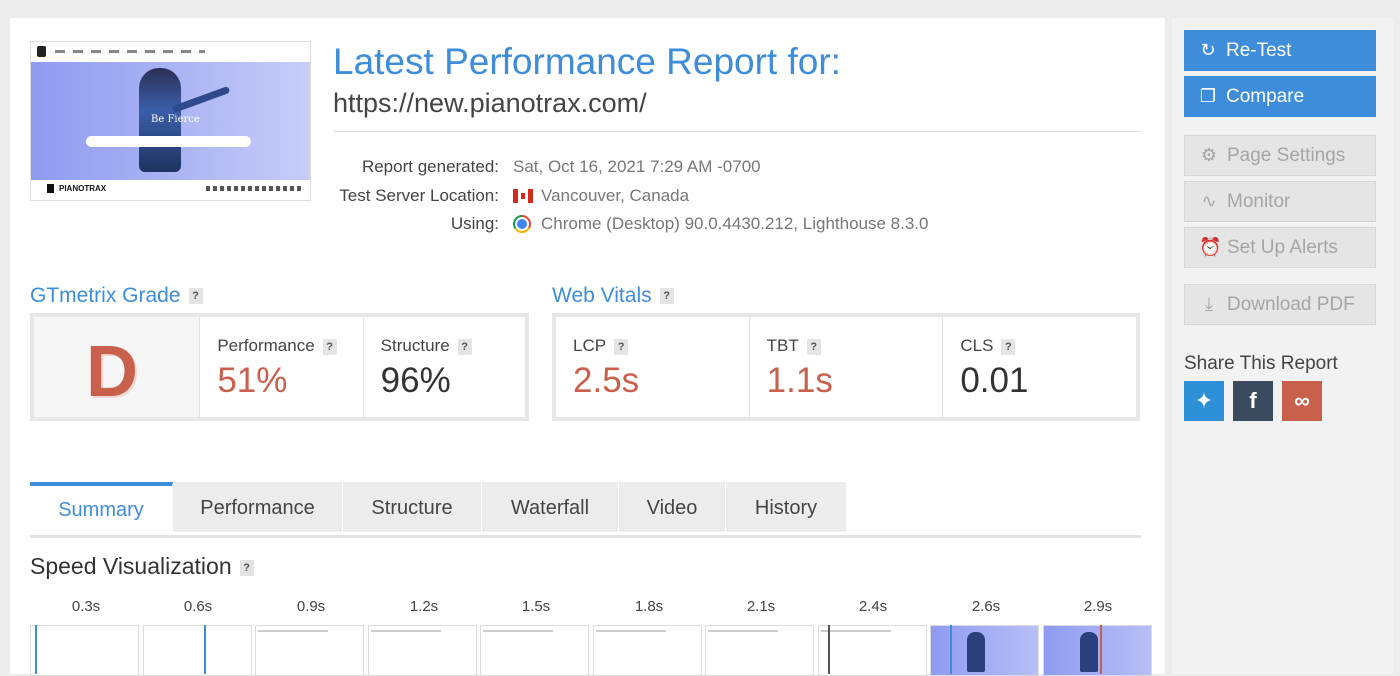 This screenshot has height=676, width=1400. Describe the element at coordinates (873, 606) in the screenshot. I see `timeline-tick: 2.4s` at that location.